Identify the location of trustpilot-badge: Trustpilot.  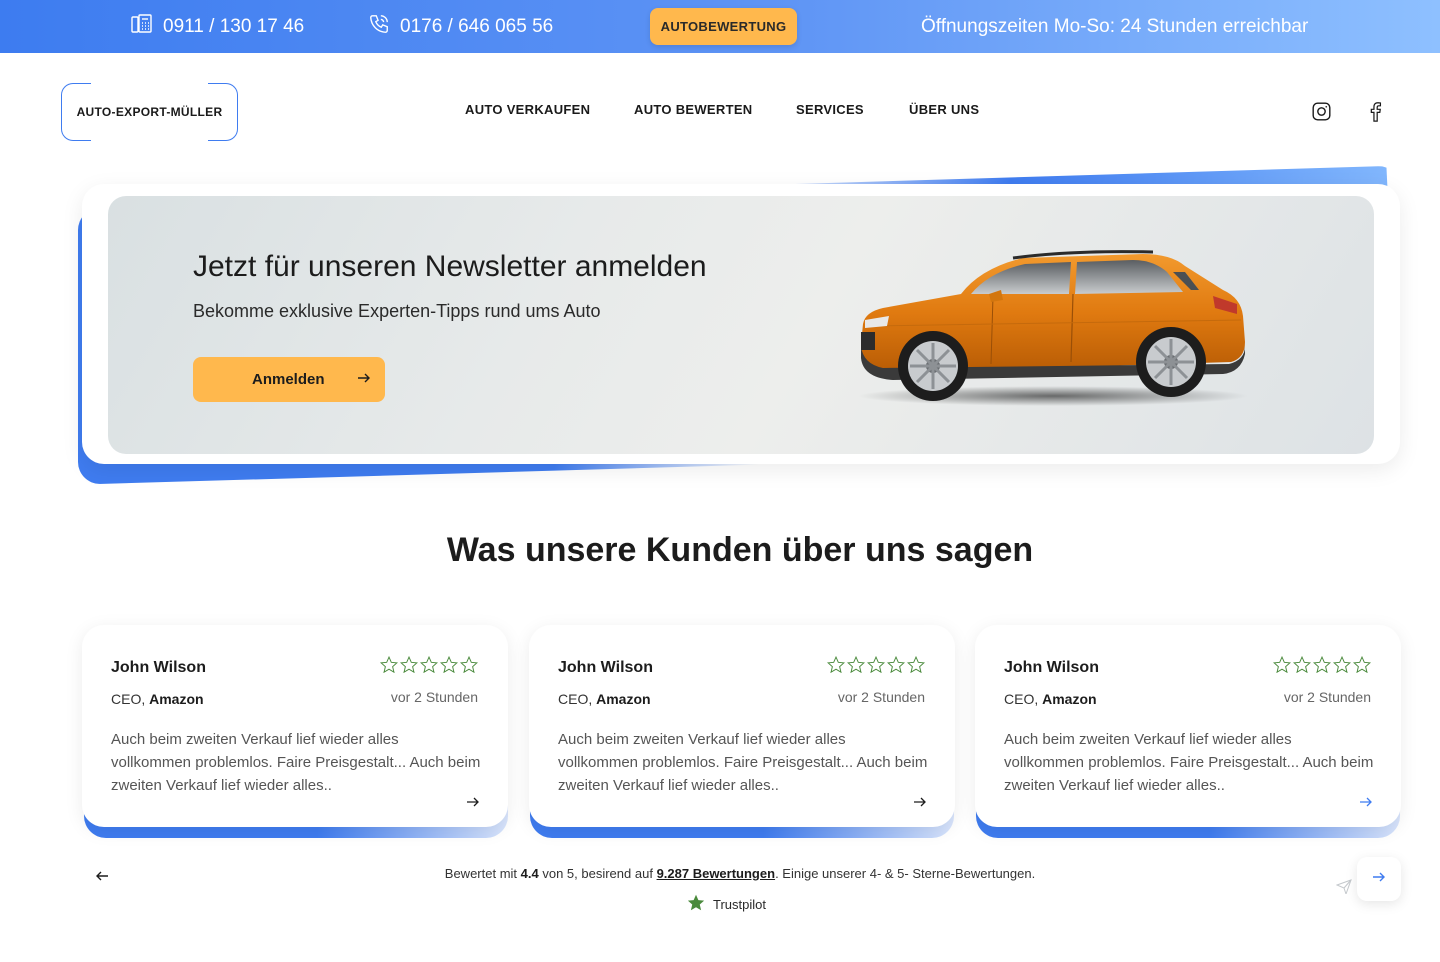
(726, 904).